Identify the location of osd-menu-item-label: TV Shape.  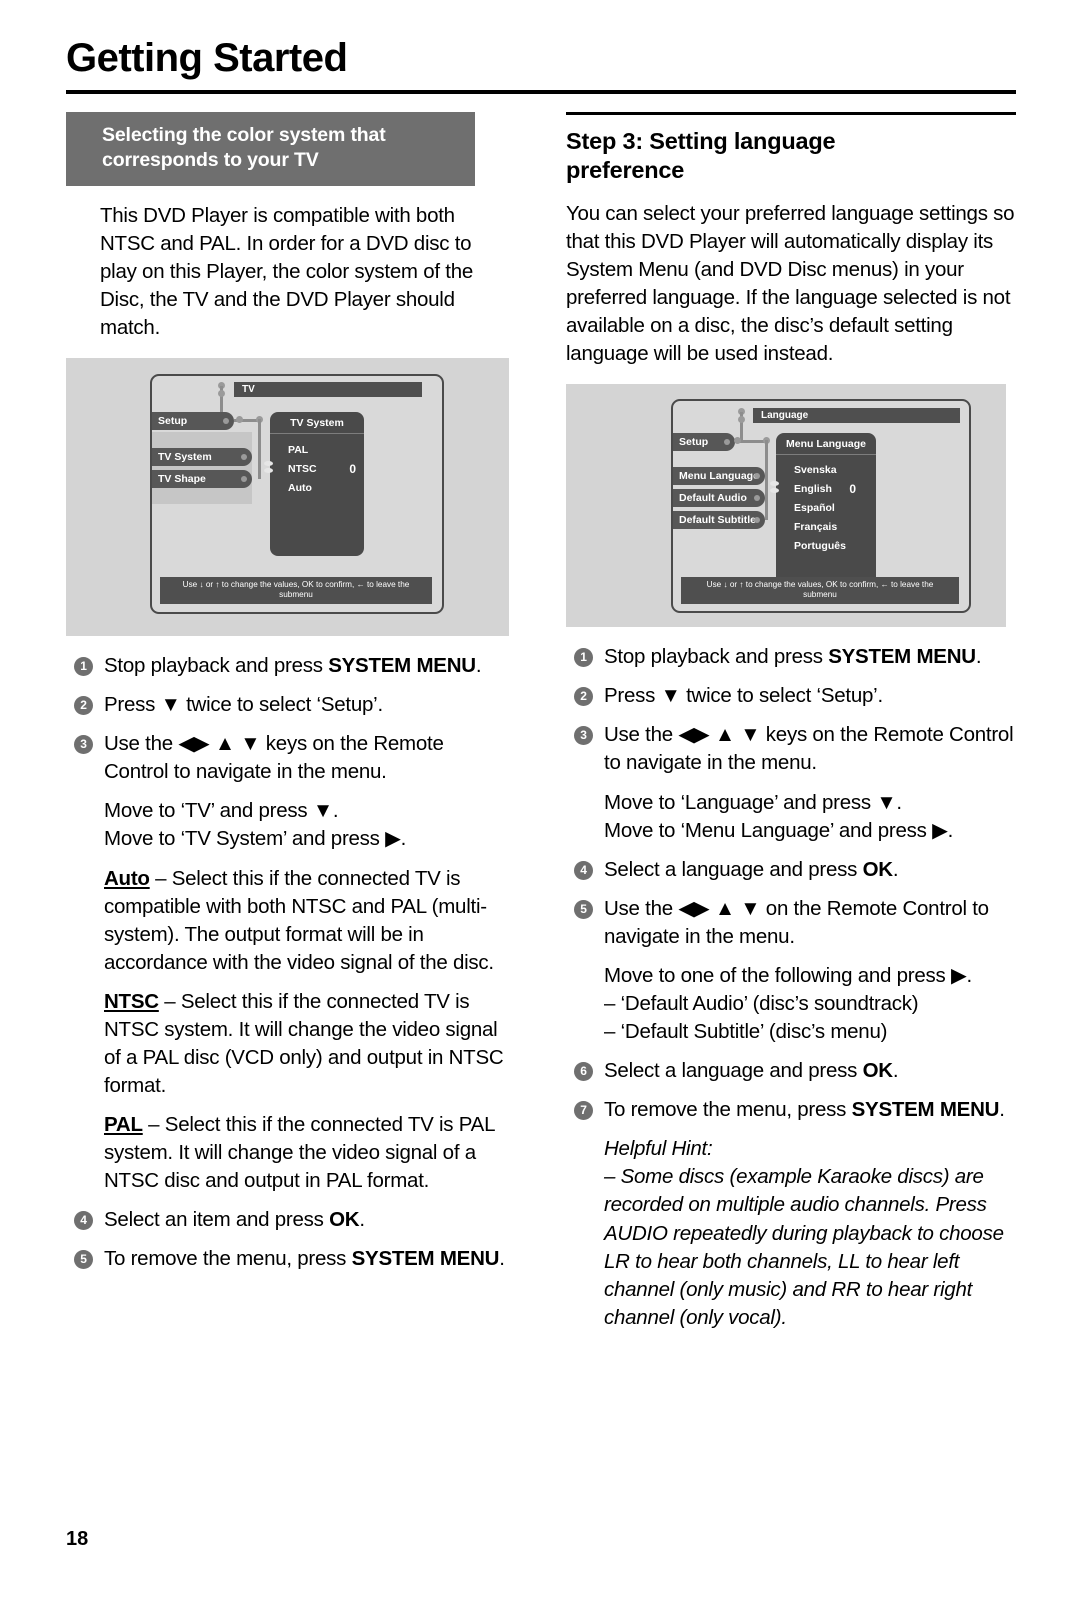
(182, 479).